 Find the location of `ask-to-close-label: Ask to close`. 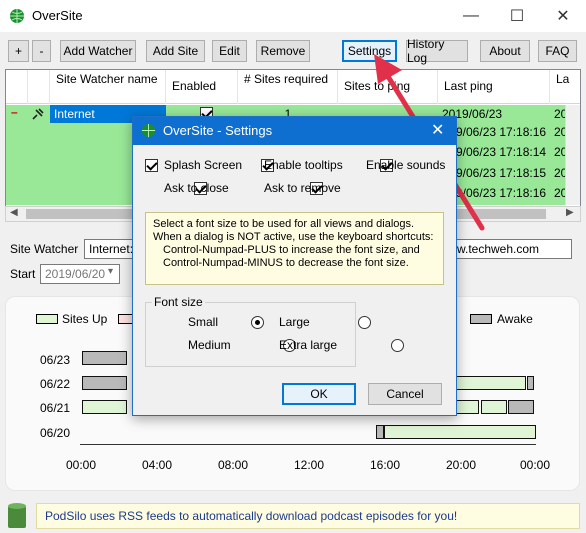

ask-to-close-label: Ask to close is located at coordinates (196, 188).